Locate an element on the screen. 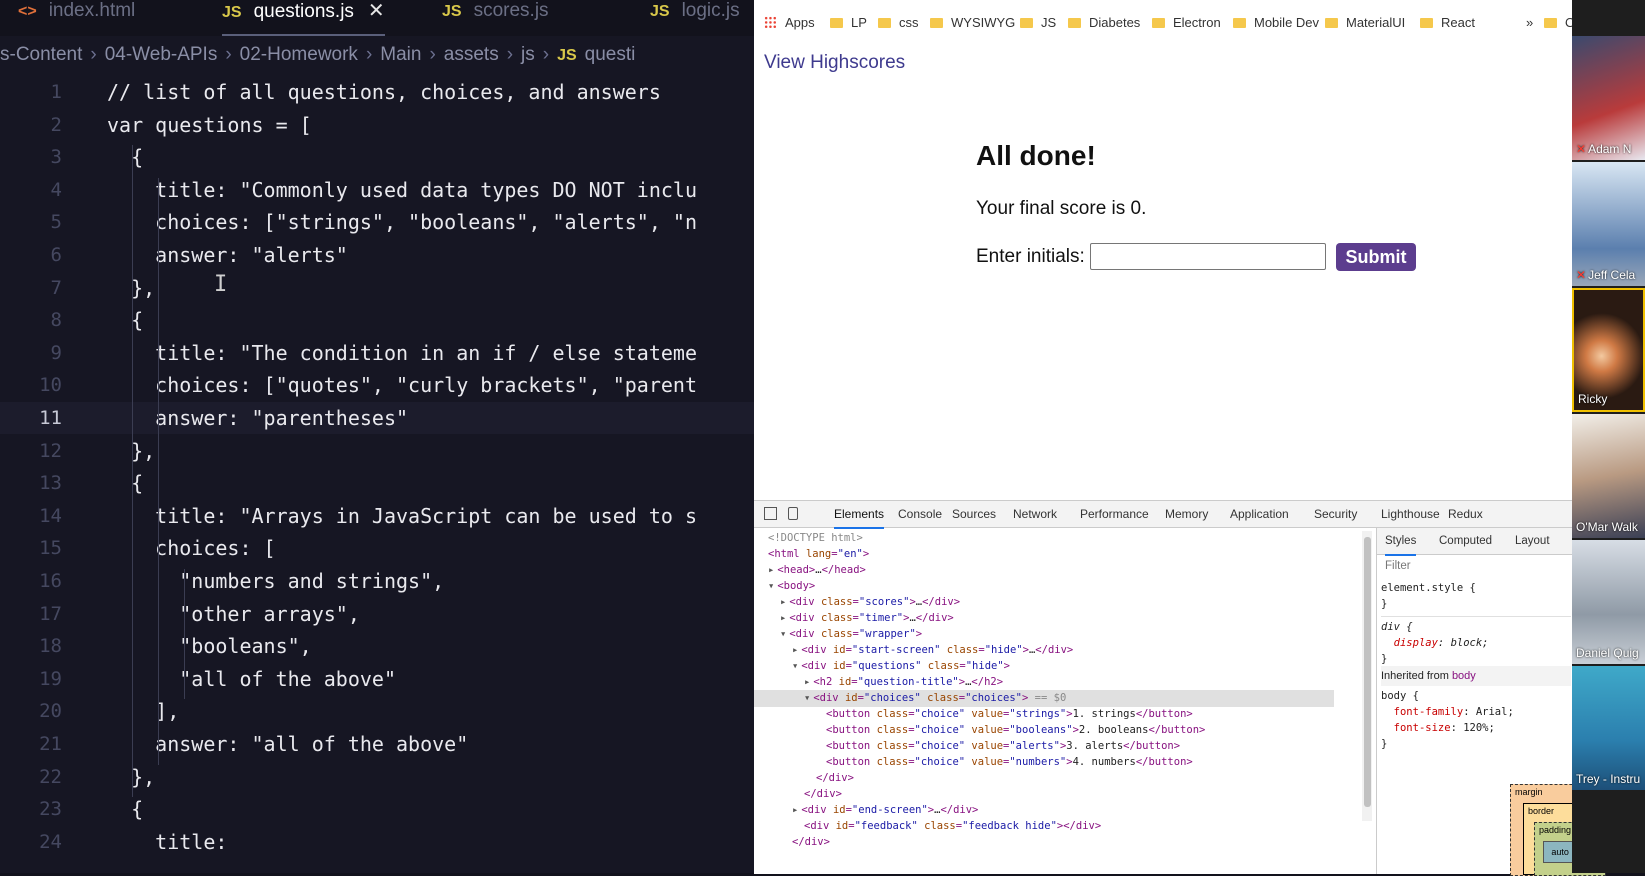 The height and width of the screenshot is (876, 1645). devtools-tab-sources: Sources is located at coordinates (974, 514).